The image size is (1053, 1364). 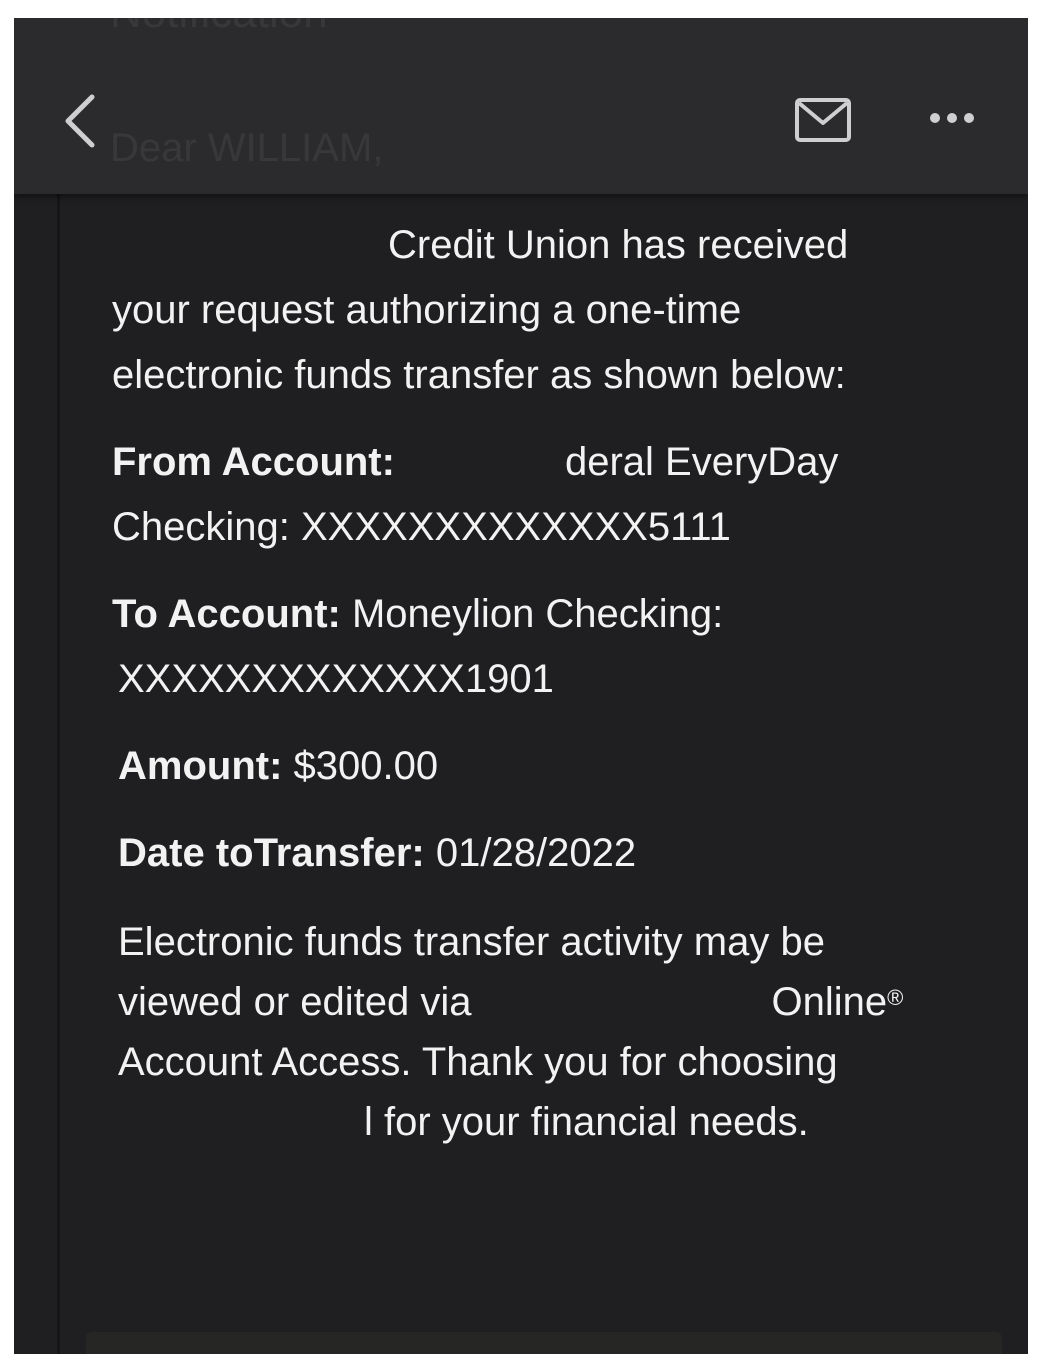 I want to click on quote-rule, so click(x=58, y=686).